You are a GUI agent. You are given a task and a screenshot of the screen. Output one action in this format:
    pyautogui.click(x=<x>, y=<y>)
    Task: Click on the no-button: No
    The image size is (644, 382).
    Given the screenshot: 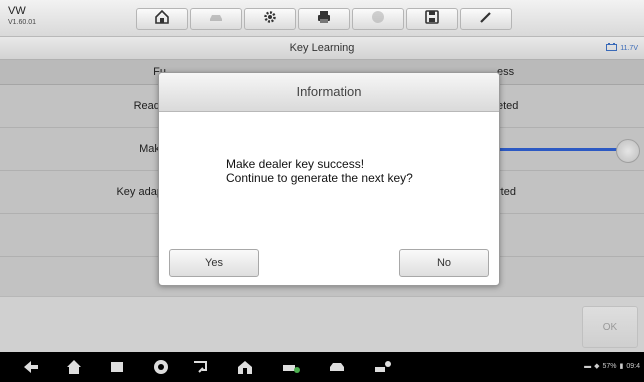 What is the action you would take?
    pyautogui.click(x=444, y=263)
    